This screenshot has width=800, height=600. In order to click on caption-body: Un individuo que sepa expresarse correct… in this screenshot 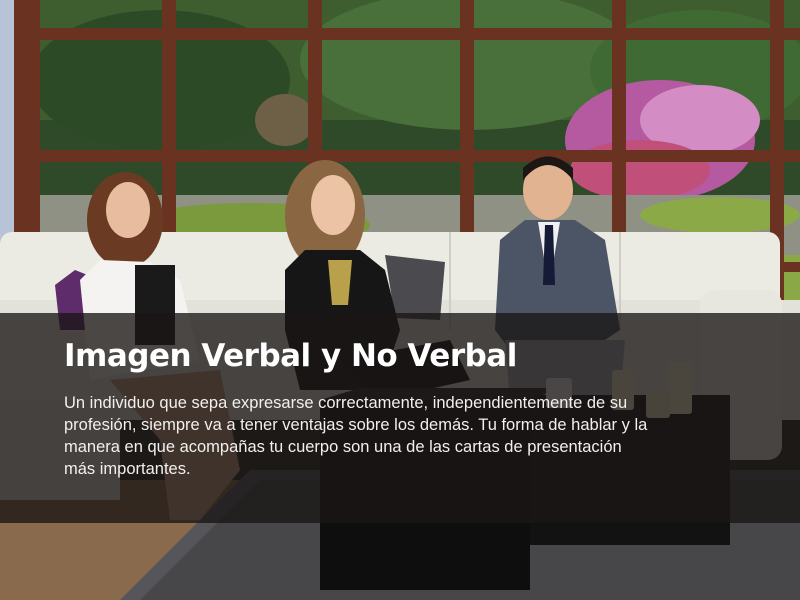, I will do `click(356, 436)`.